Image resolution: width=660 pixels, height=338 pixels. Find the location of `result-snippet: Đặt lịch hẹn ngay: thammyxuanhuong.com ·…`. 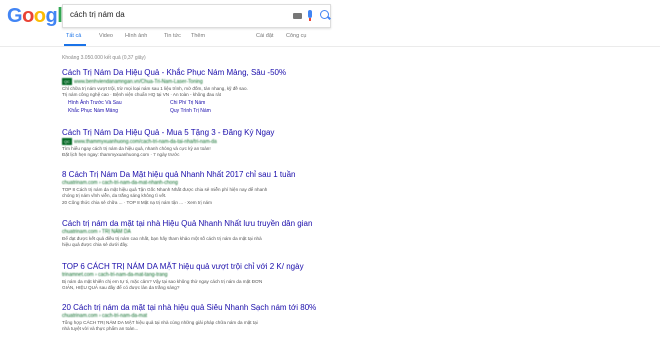

result-snippet: Đặt lịch hẹn ngay: thammyxuanhuong.com ·… is located at coordinates (121, 155).